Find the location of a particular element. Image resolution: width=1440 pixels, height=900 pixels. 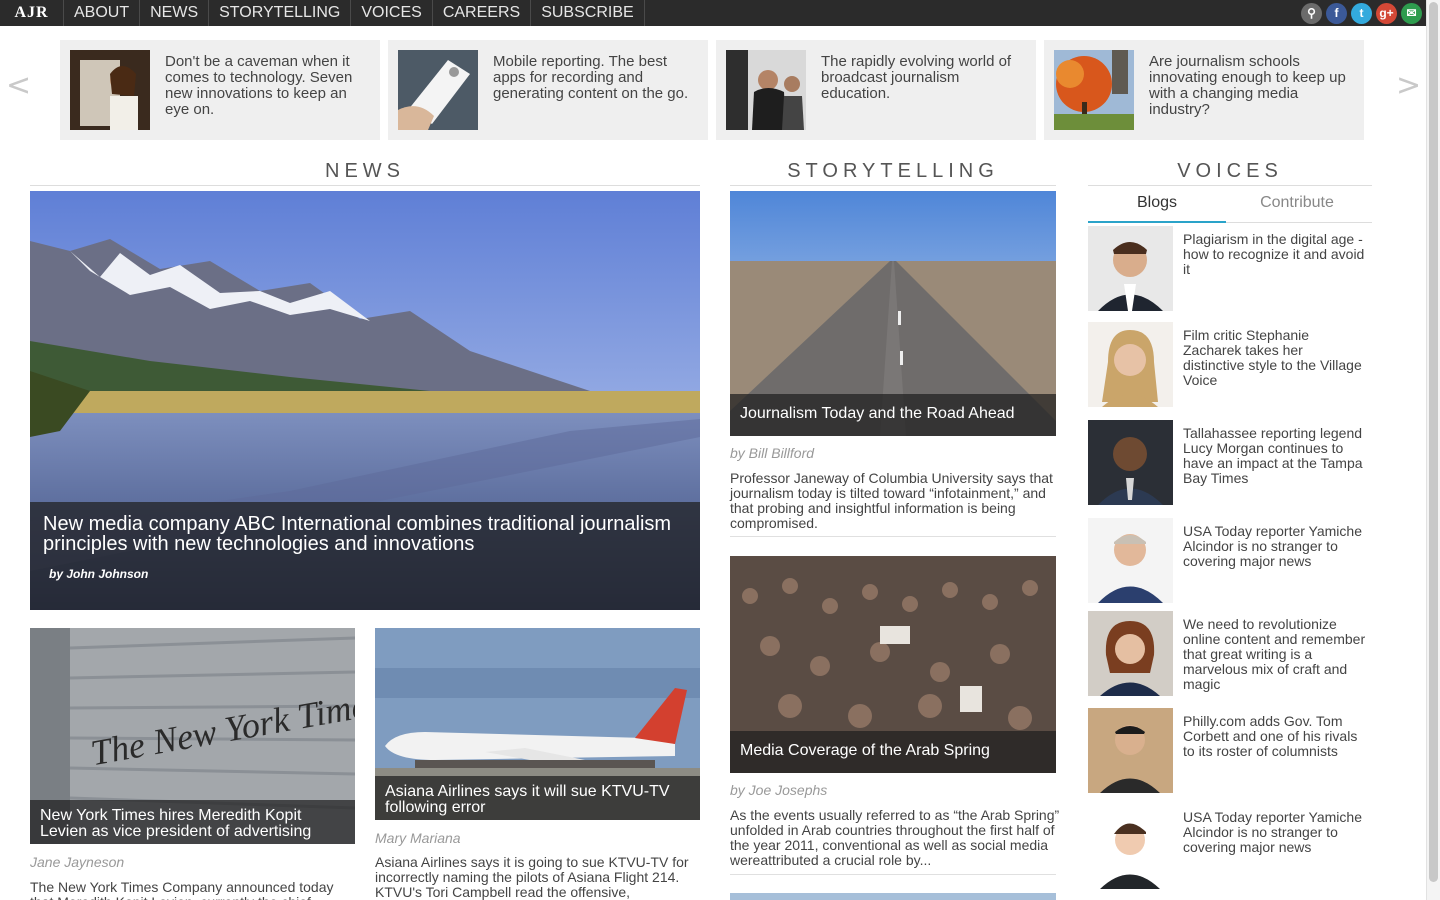

story-card: Media Coverage of the Arab Spring is located at coordinates (893, 664).